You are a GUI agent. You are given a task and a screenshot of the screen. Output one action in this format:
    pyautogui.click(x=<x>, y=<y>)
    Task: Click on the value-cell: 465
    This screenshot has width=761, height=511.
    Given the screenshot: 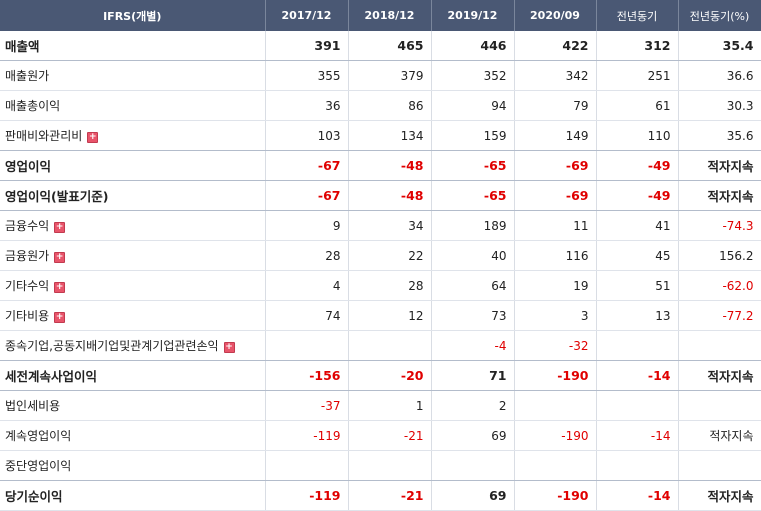 What is the action you would take?
    pyautogui.click(x=390, y=46)
    